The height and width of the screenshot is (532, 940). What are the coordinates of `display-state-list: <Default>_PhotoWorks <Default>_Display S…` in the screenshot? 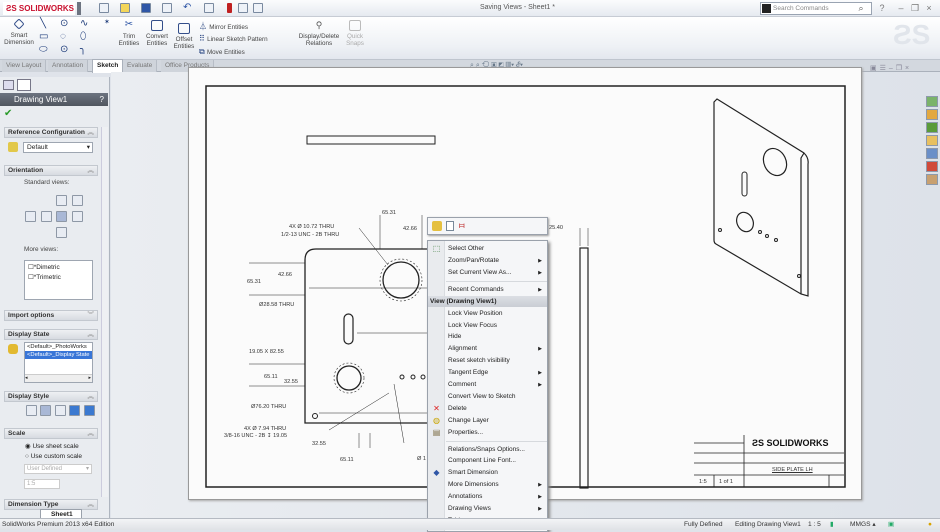 It's located at (58, 362).